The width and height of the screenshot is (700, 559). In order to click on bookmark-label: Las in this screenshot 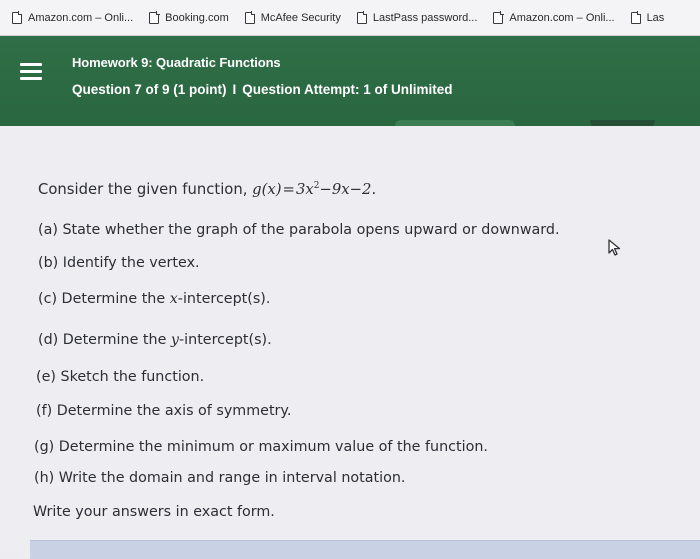, I will do `click(655, 17)`.